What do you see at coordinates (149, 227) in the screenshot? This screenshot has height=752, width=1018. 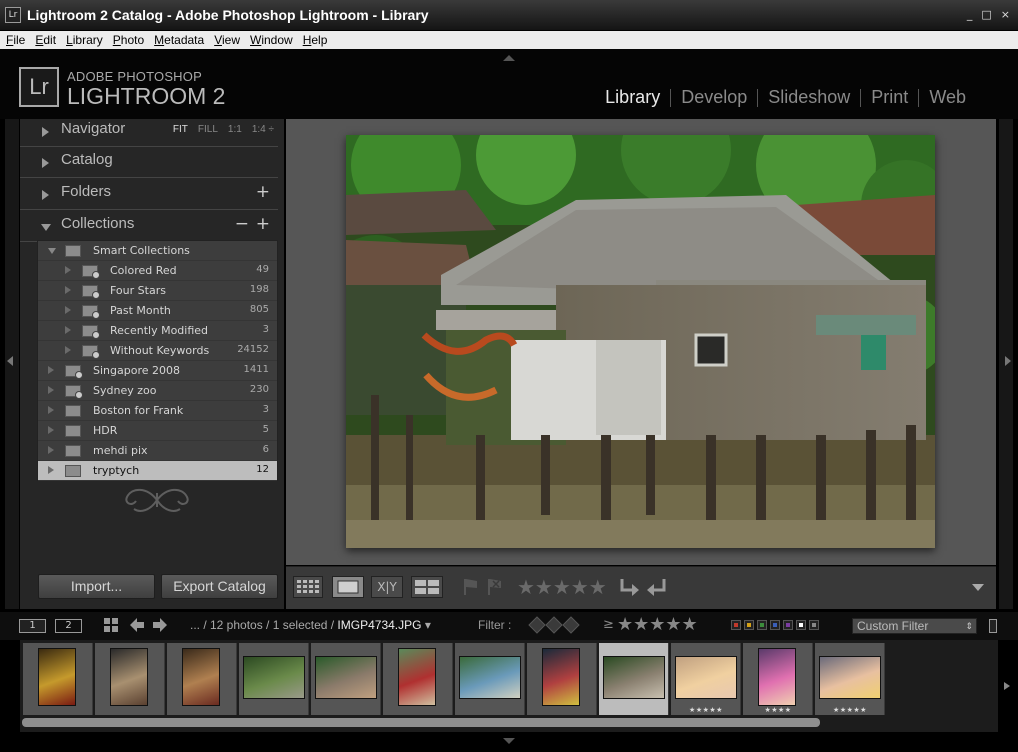 I see `collections-panel-header: Collections − +` at bounding box center [149, 227].